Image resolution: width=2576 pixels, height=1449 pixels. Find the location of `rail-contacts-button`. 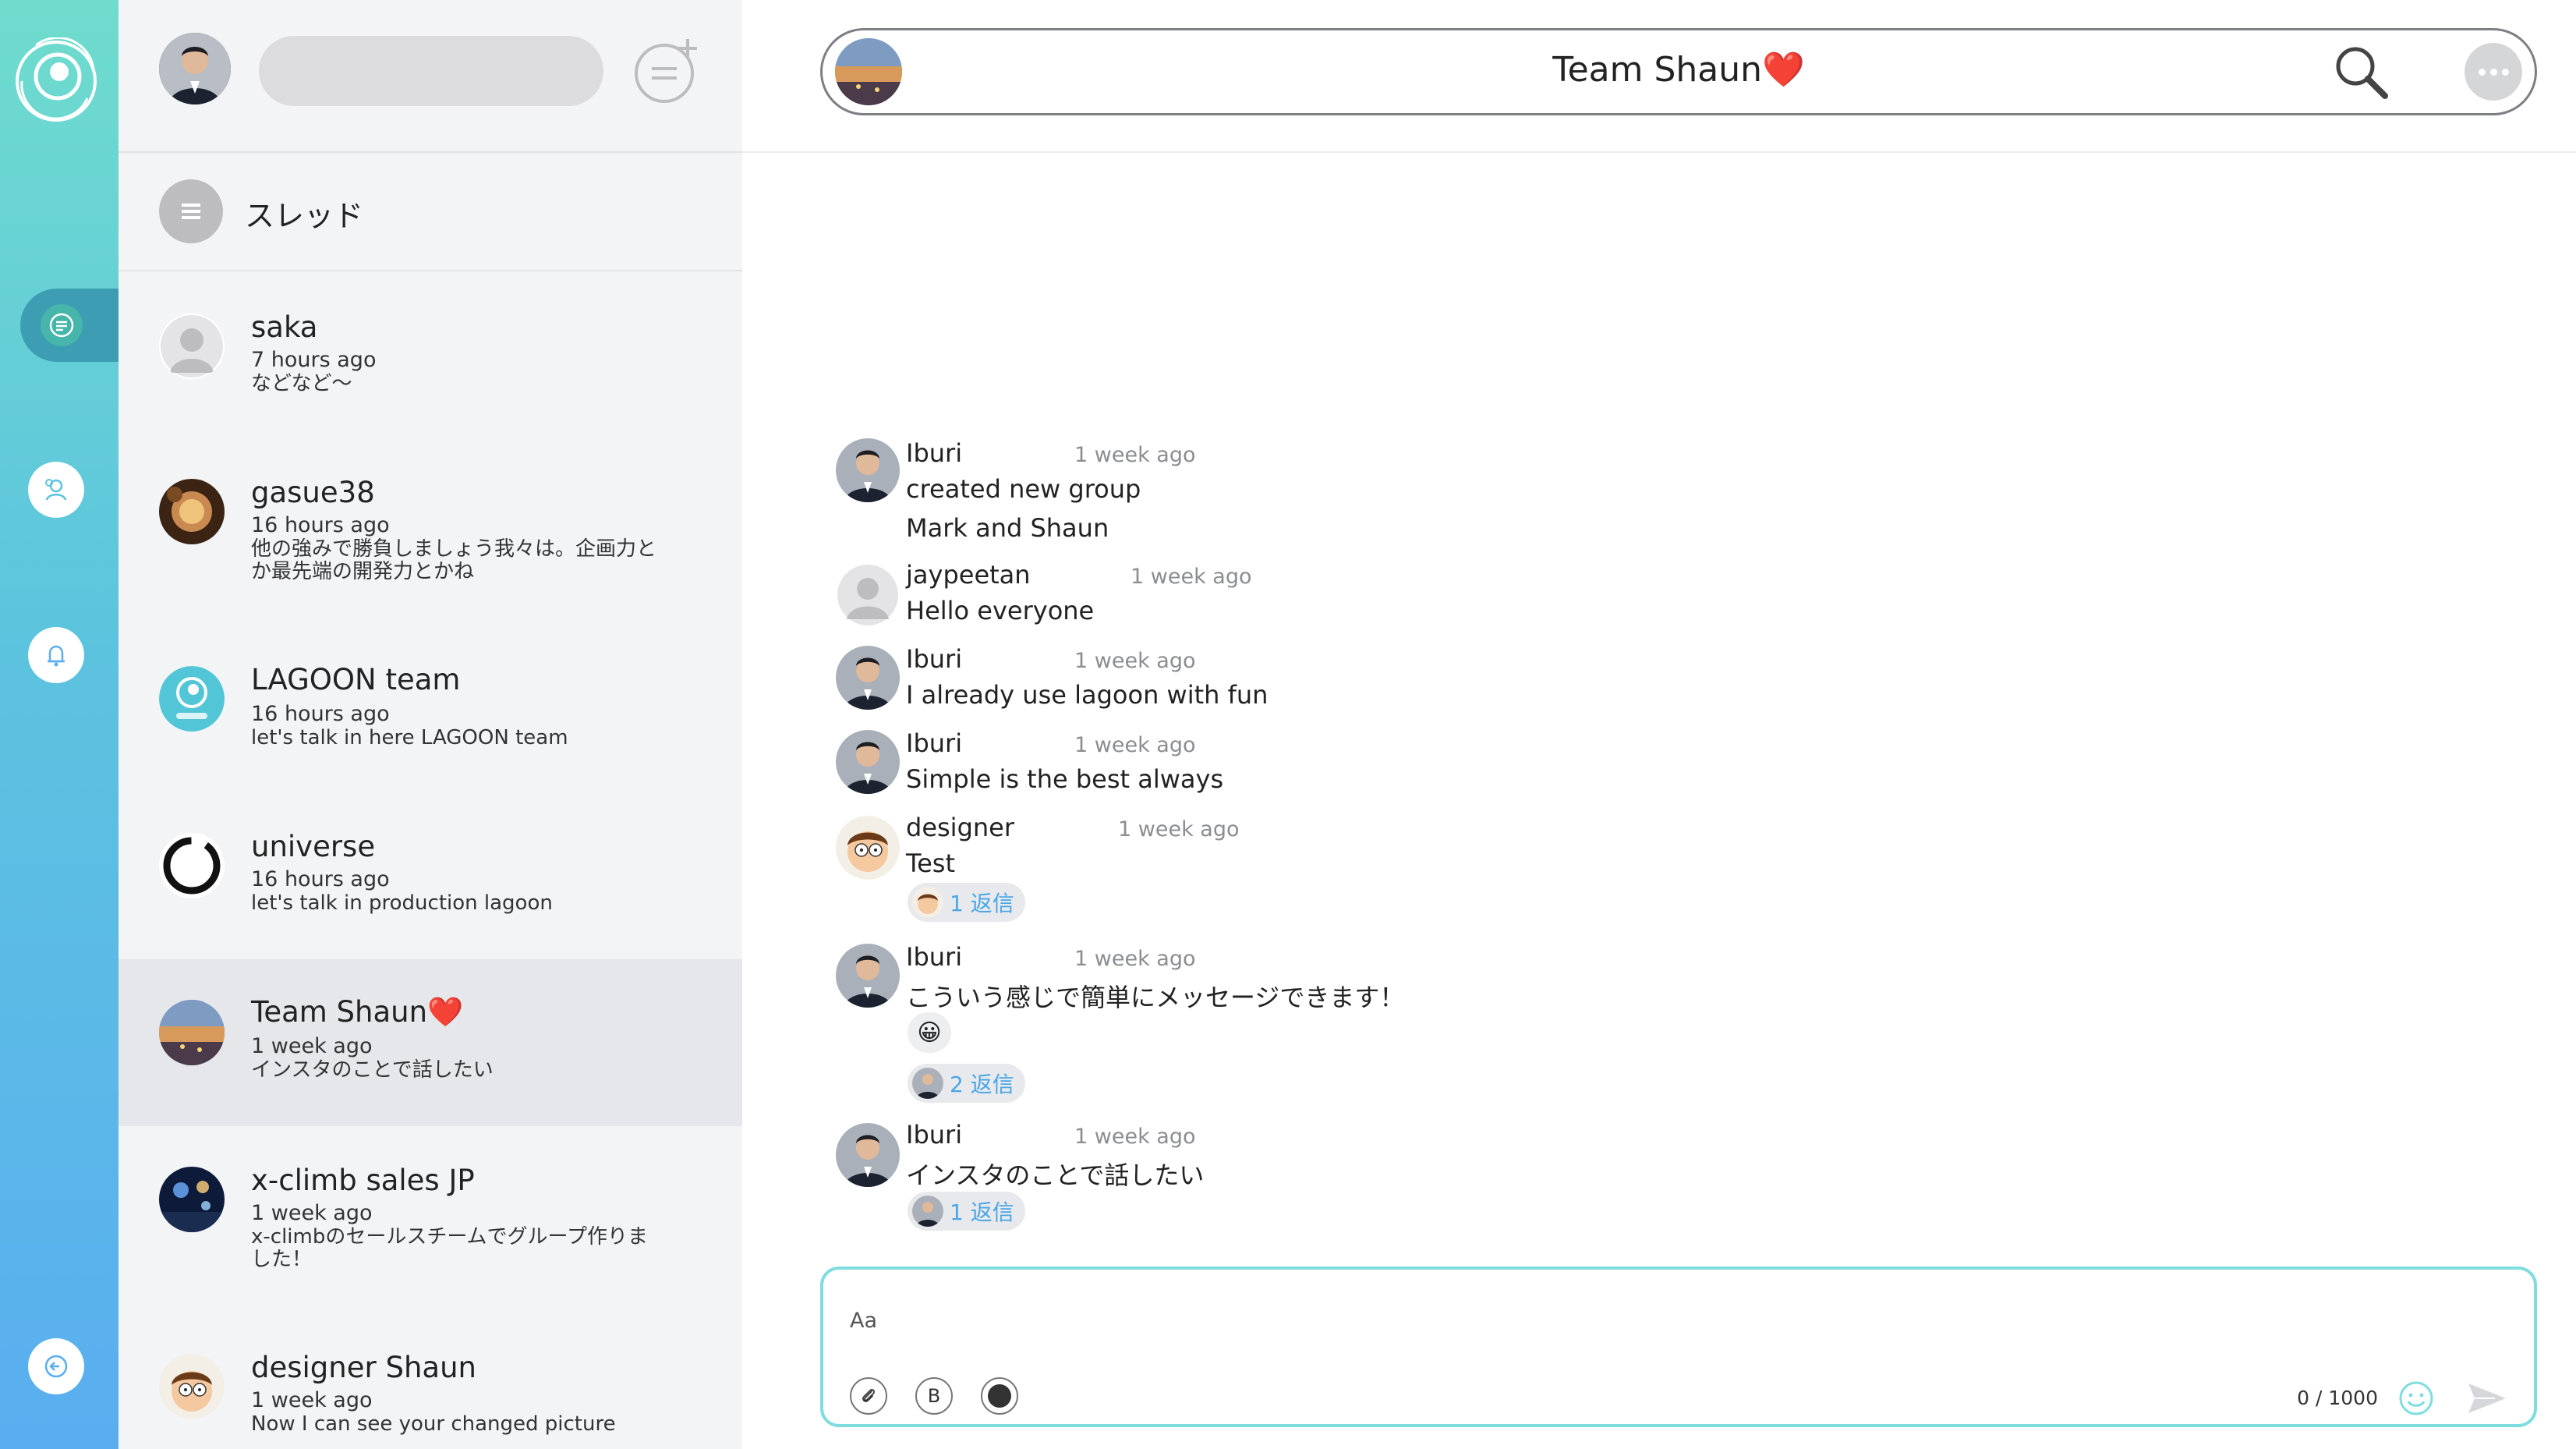

rail-contacts-button is located at coordinates (56, 490).